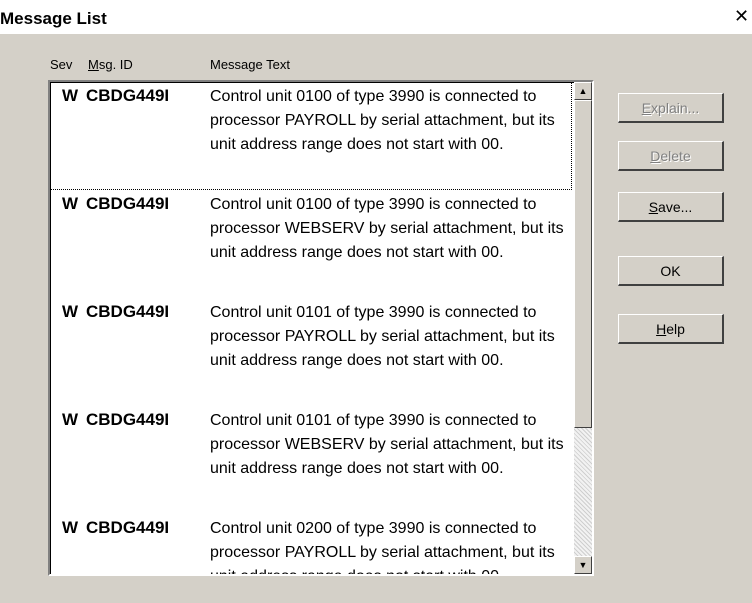 The image size is (752, 603). I want to click on help-mnemonic: H, so click(661, 328).